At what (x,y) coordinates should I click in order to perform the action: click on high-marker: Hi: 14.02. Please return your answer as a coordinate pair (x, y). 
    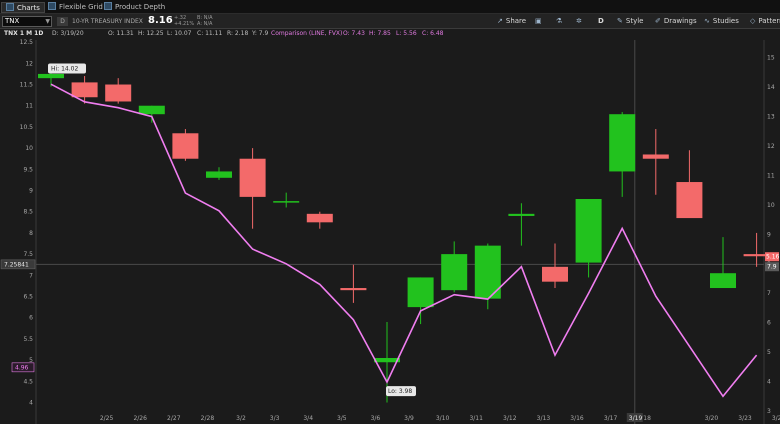
    Looking at the image, I should click on (67, 68).